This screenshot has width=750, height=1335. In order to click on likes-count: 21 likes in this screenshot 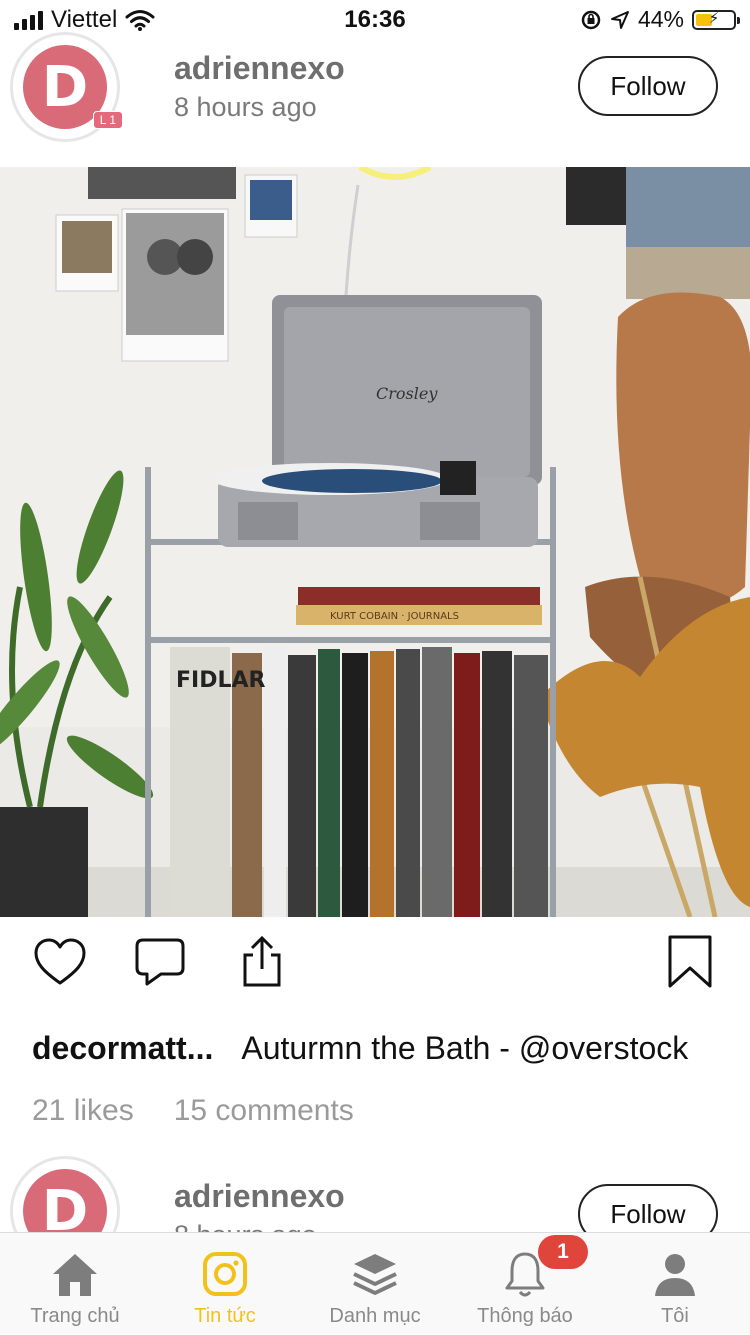, I will do `click(83, 1110)`.